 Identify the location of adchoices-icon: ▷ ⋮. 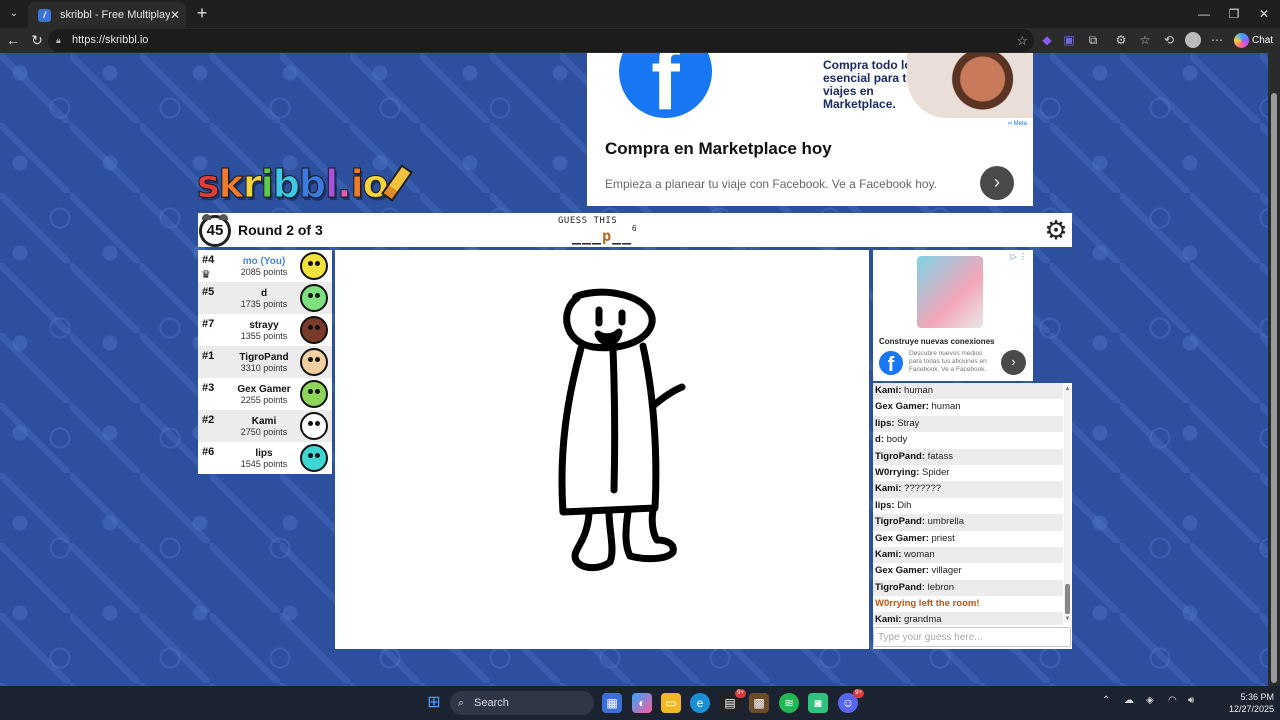
(1019, 256).